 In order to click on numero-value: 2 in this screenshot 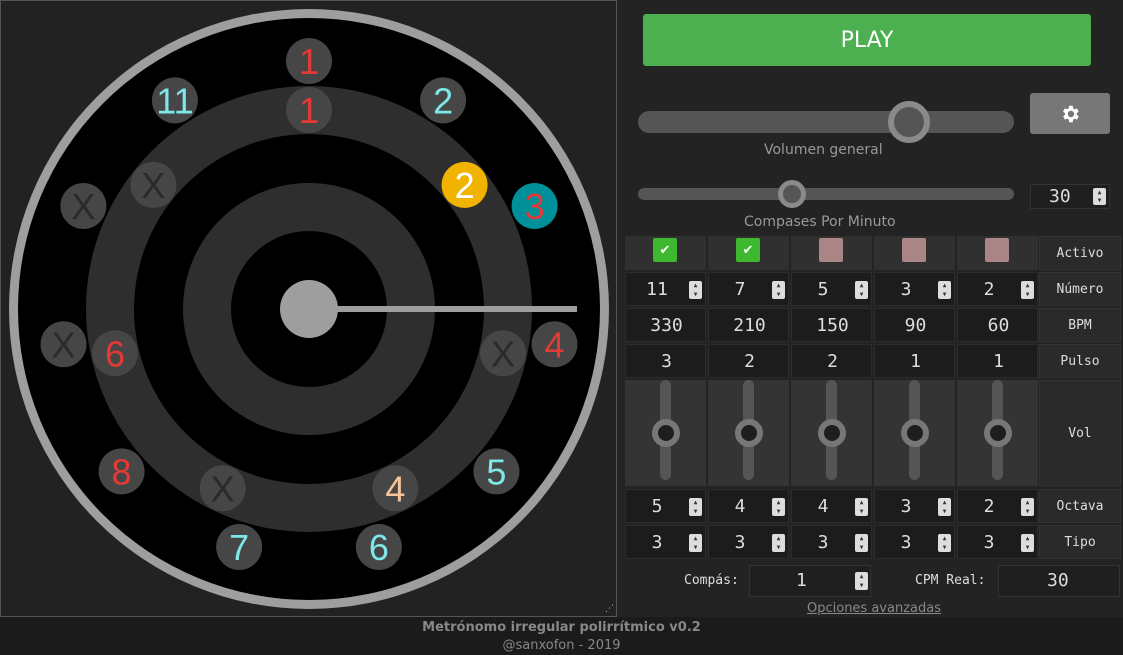, I will do `click(989, 289)`.